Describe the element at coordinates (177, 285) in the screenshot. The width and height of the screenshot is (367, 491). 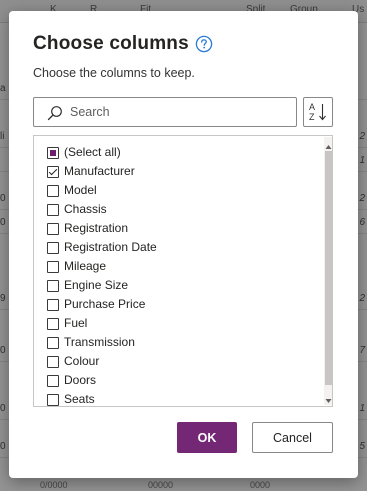
I see `column-item: Engine Size` at that location.